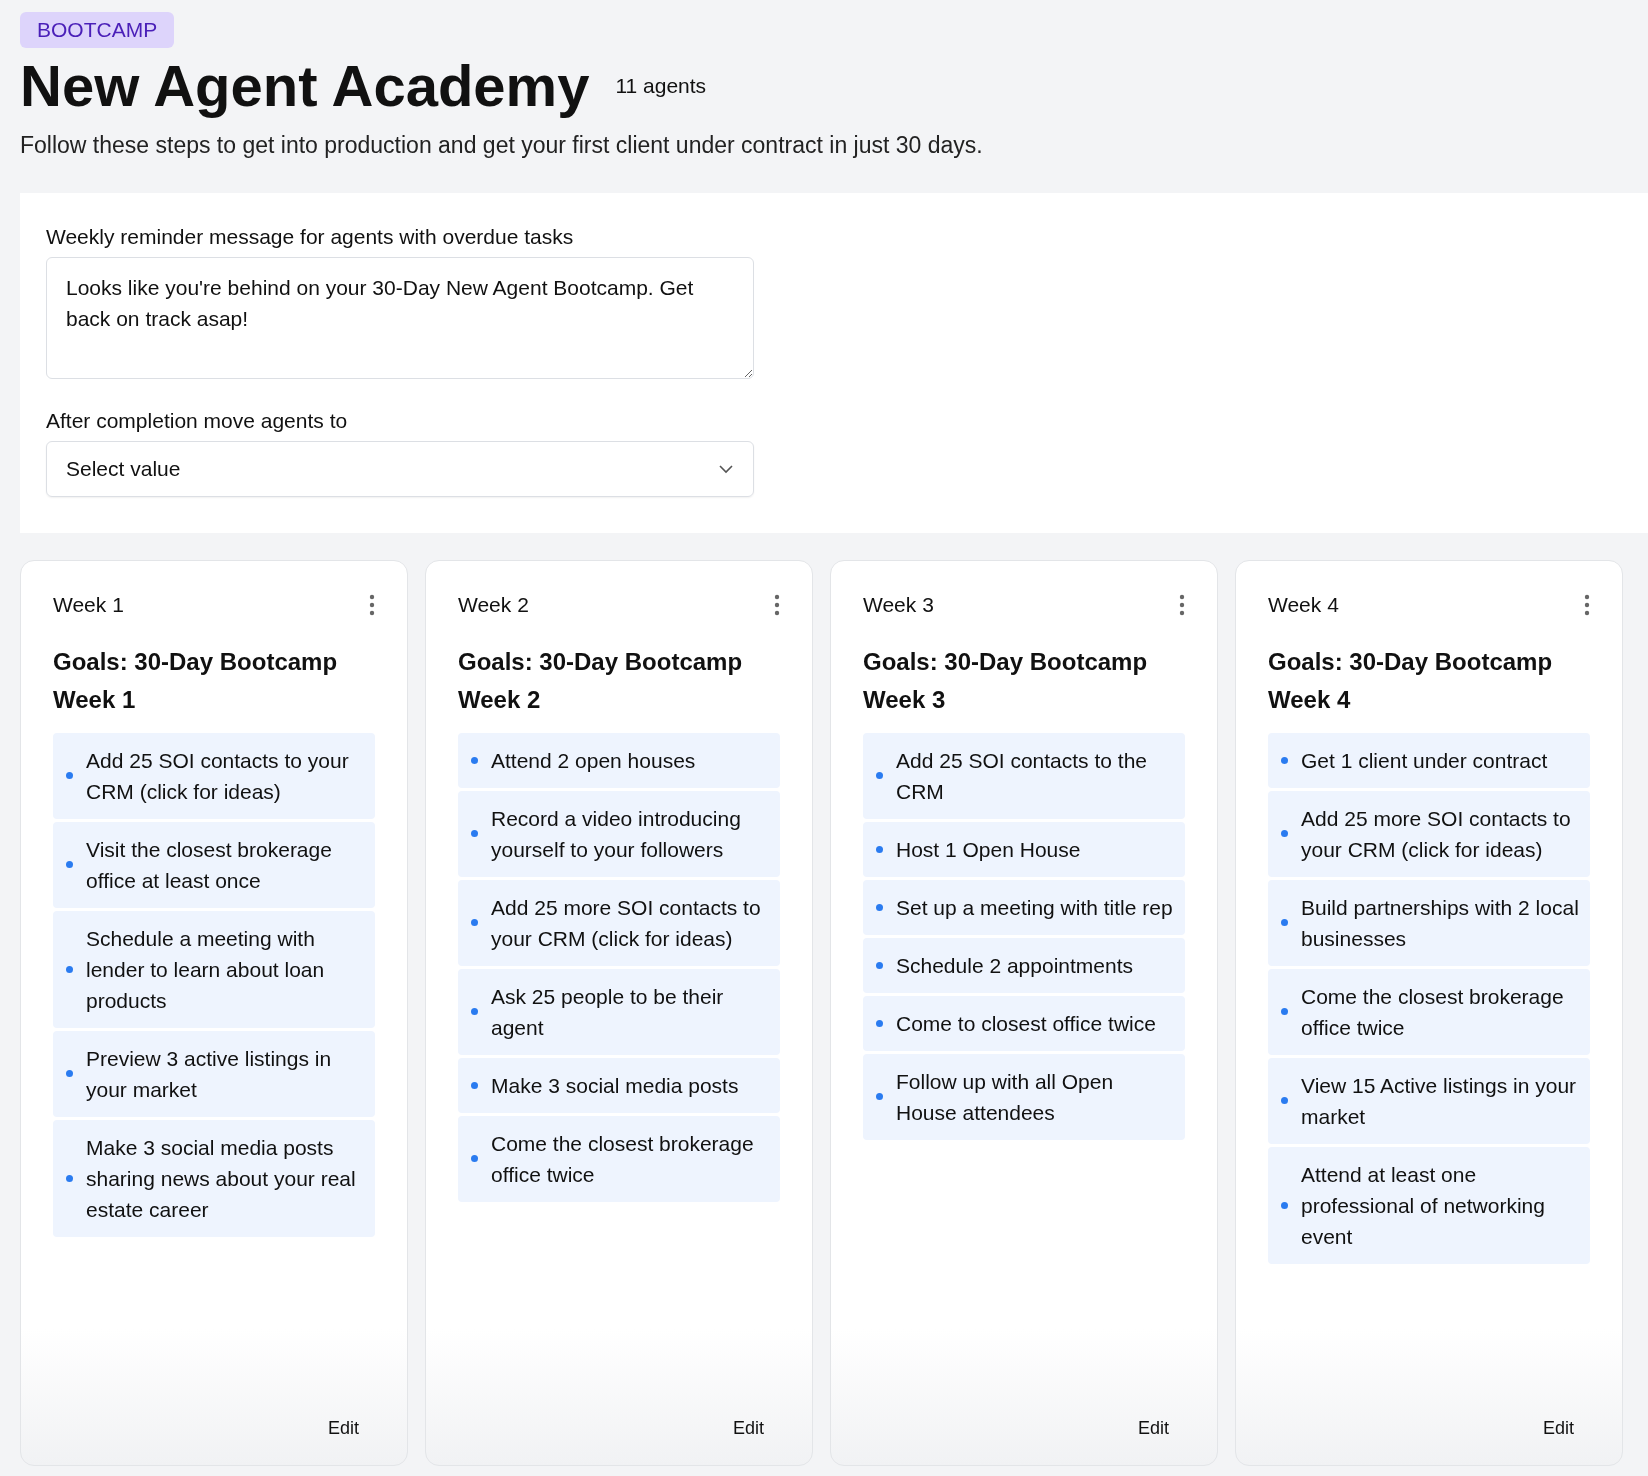 The width and height of the screenshot is (1648, 1476). What do you see at coordinates (898, 604) in the screenshot?
I see `week-label: Week 3` at bounding box center [898, 604].